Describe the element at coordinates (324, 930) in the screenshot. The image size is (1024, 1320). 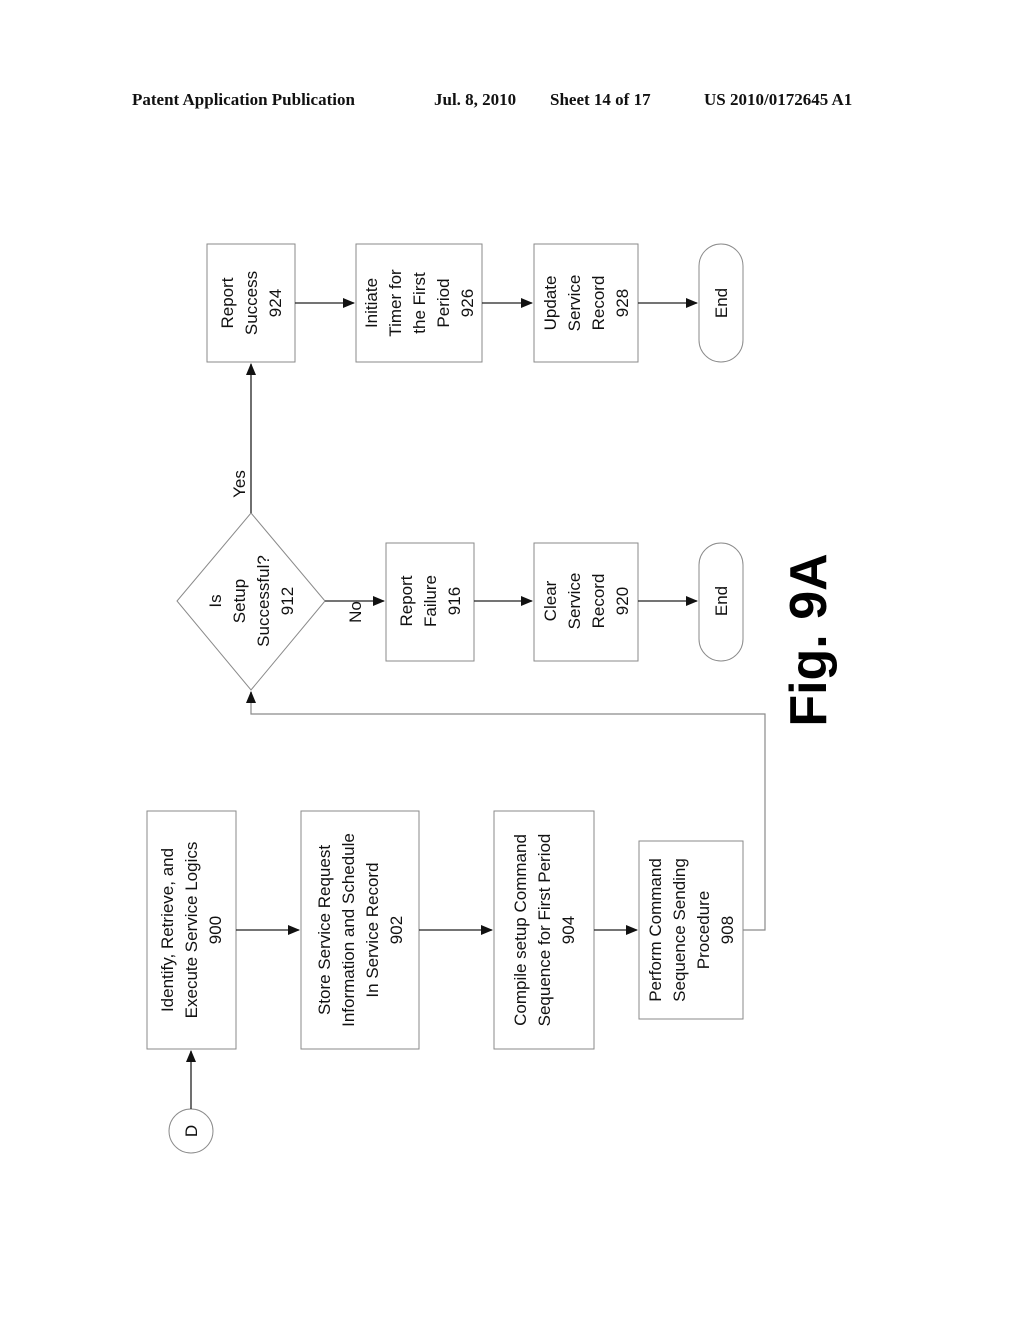
I see `node-text-line: Store Service Request` at that location.